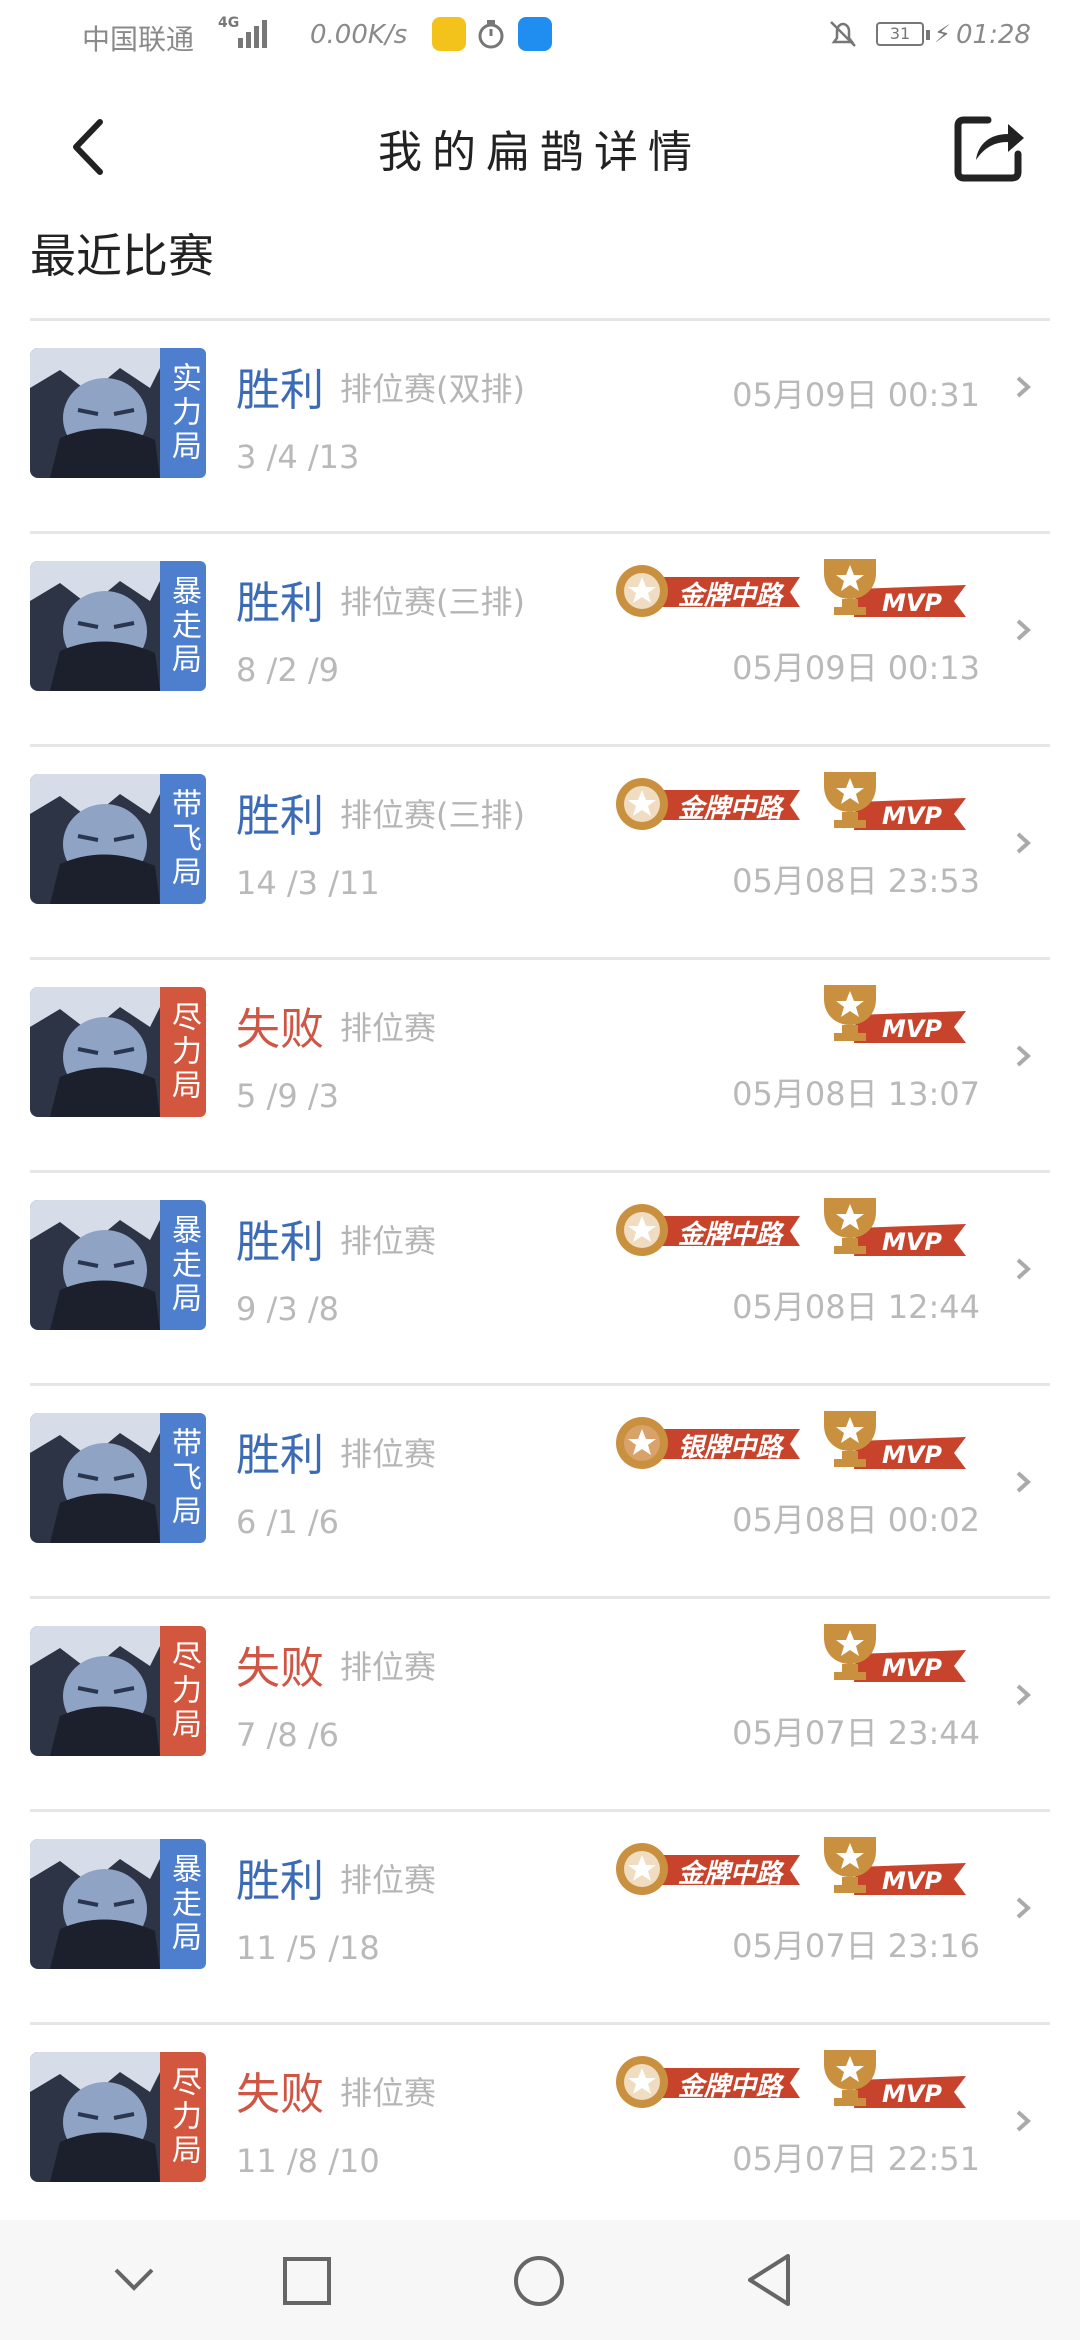 This screenshot has width=1080, height=2340. Describe the element at coordinates (990, 148) in the screenshot. I see `share-icon` at that location.